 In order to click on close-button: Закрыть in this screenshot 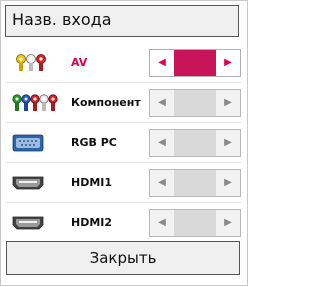, I will do `click(123, 258)`.